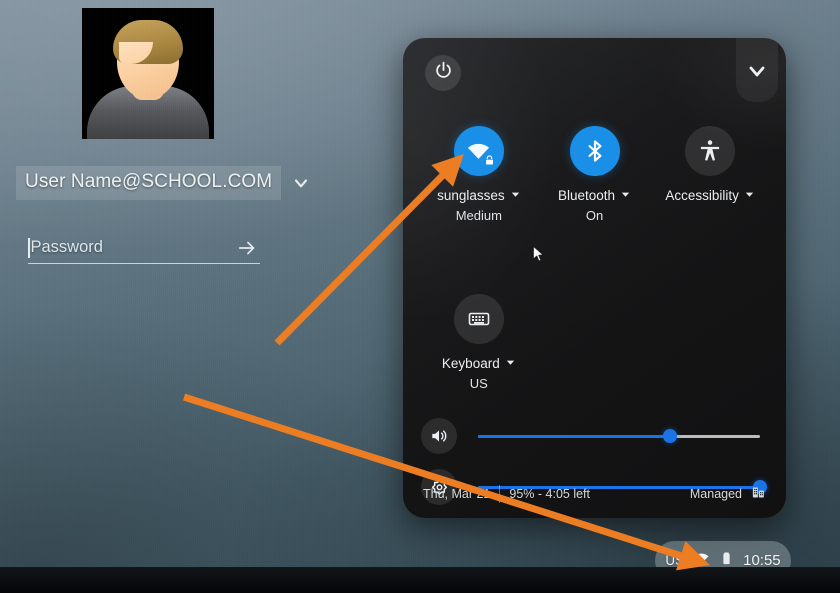 Image resolution: width=840 pixels, height=593 pixels. Describe the element at coordinates (148, 73) in the screenshot. I see `avatar` at that location.